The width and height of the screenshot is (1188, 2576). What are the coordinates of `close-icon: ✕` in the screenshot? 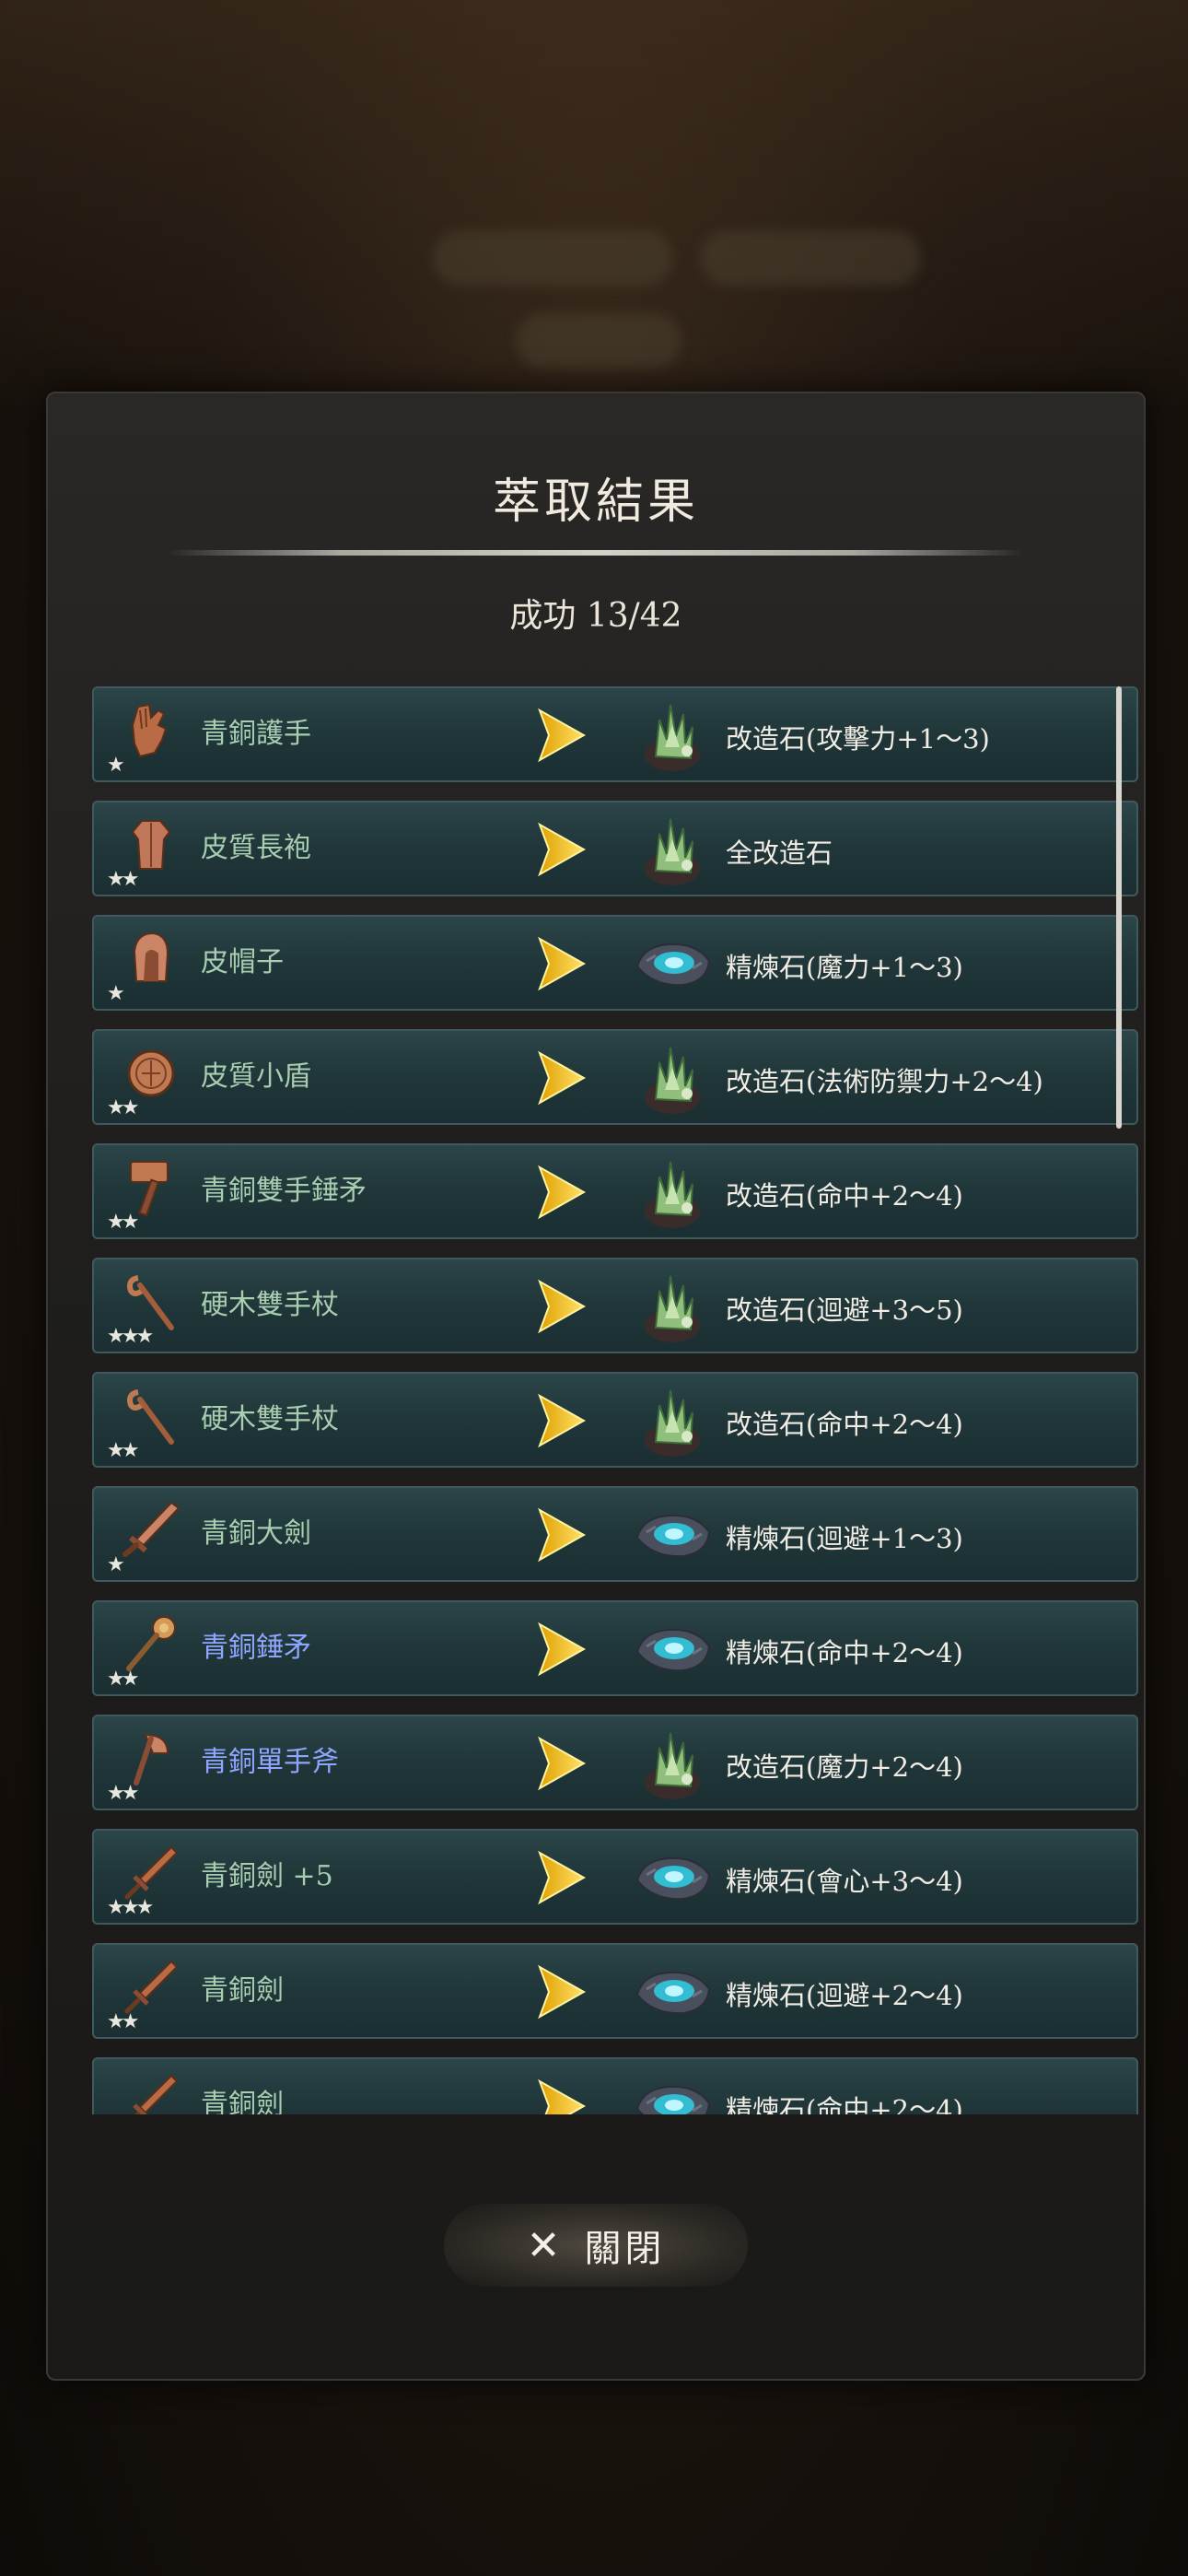 It's located at (543, 2245).